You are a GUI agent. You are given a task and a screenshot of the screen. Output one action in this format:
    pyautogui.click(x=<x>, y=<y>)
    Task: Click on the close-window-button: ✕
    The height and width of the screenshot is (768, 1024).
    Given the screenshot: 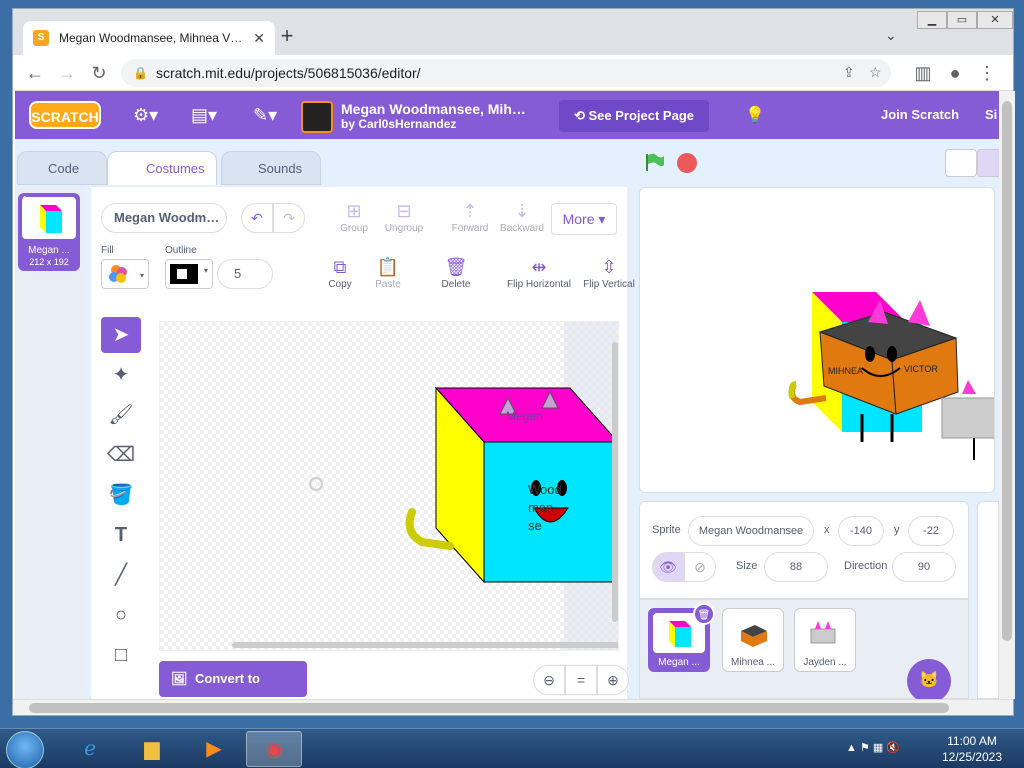 What is the action you would take?
    pyautogui.click(x=995, y=20)
    